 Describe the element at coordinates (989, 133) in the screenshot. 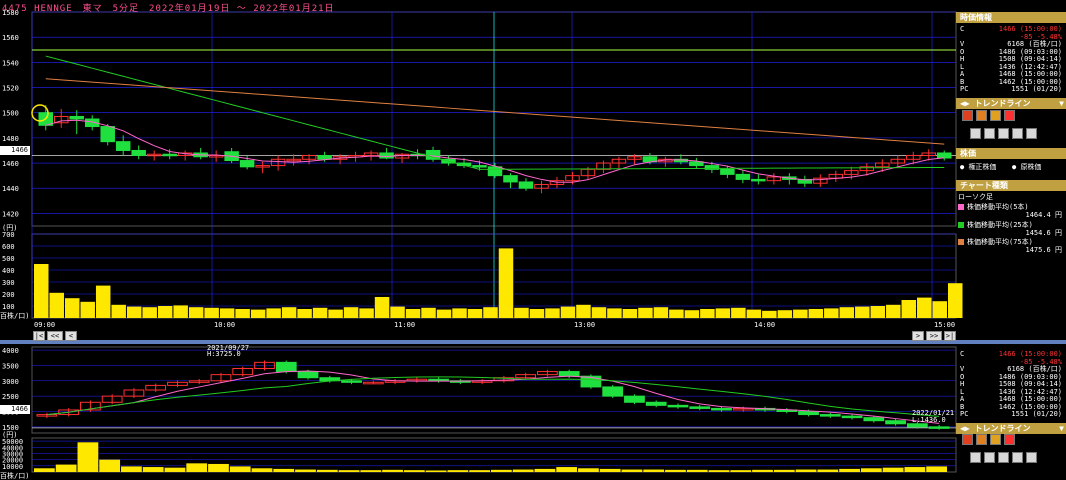

I see `copy-tool-icon` at that location.